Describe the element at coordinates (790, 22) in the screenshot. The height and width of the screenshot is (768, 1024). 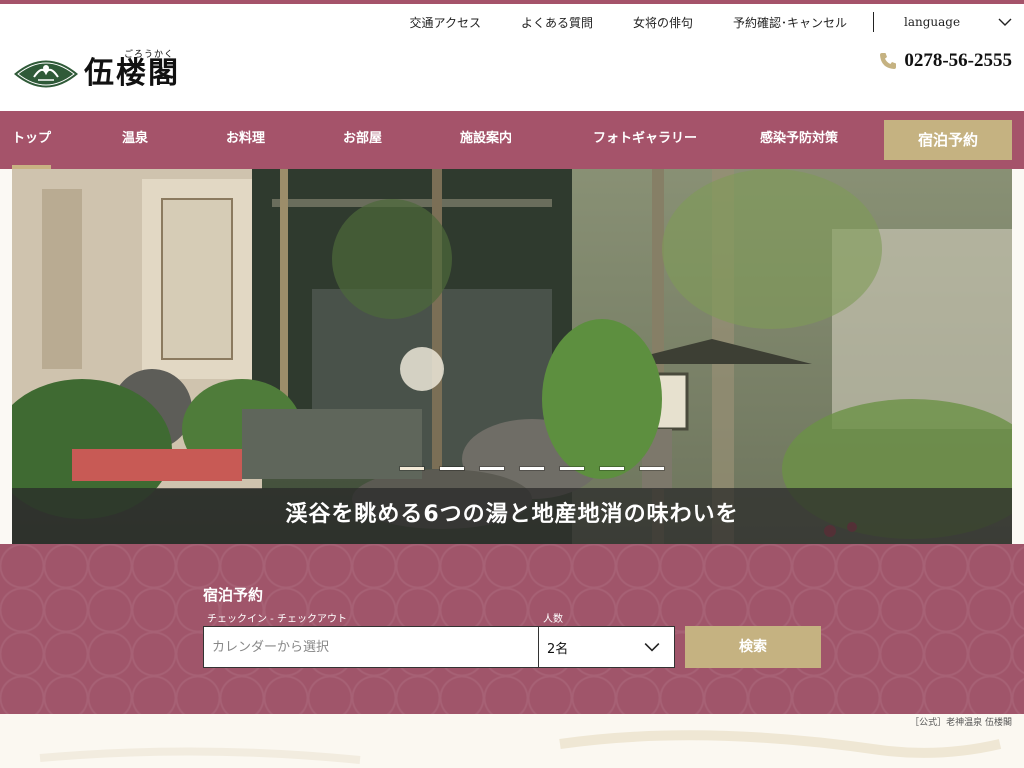
I see `reservation-check-link: 予約確認･キャンセル` at that location.